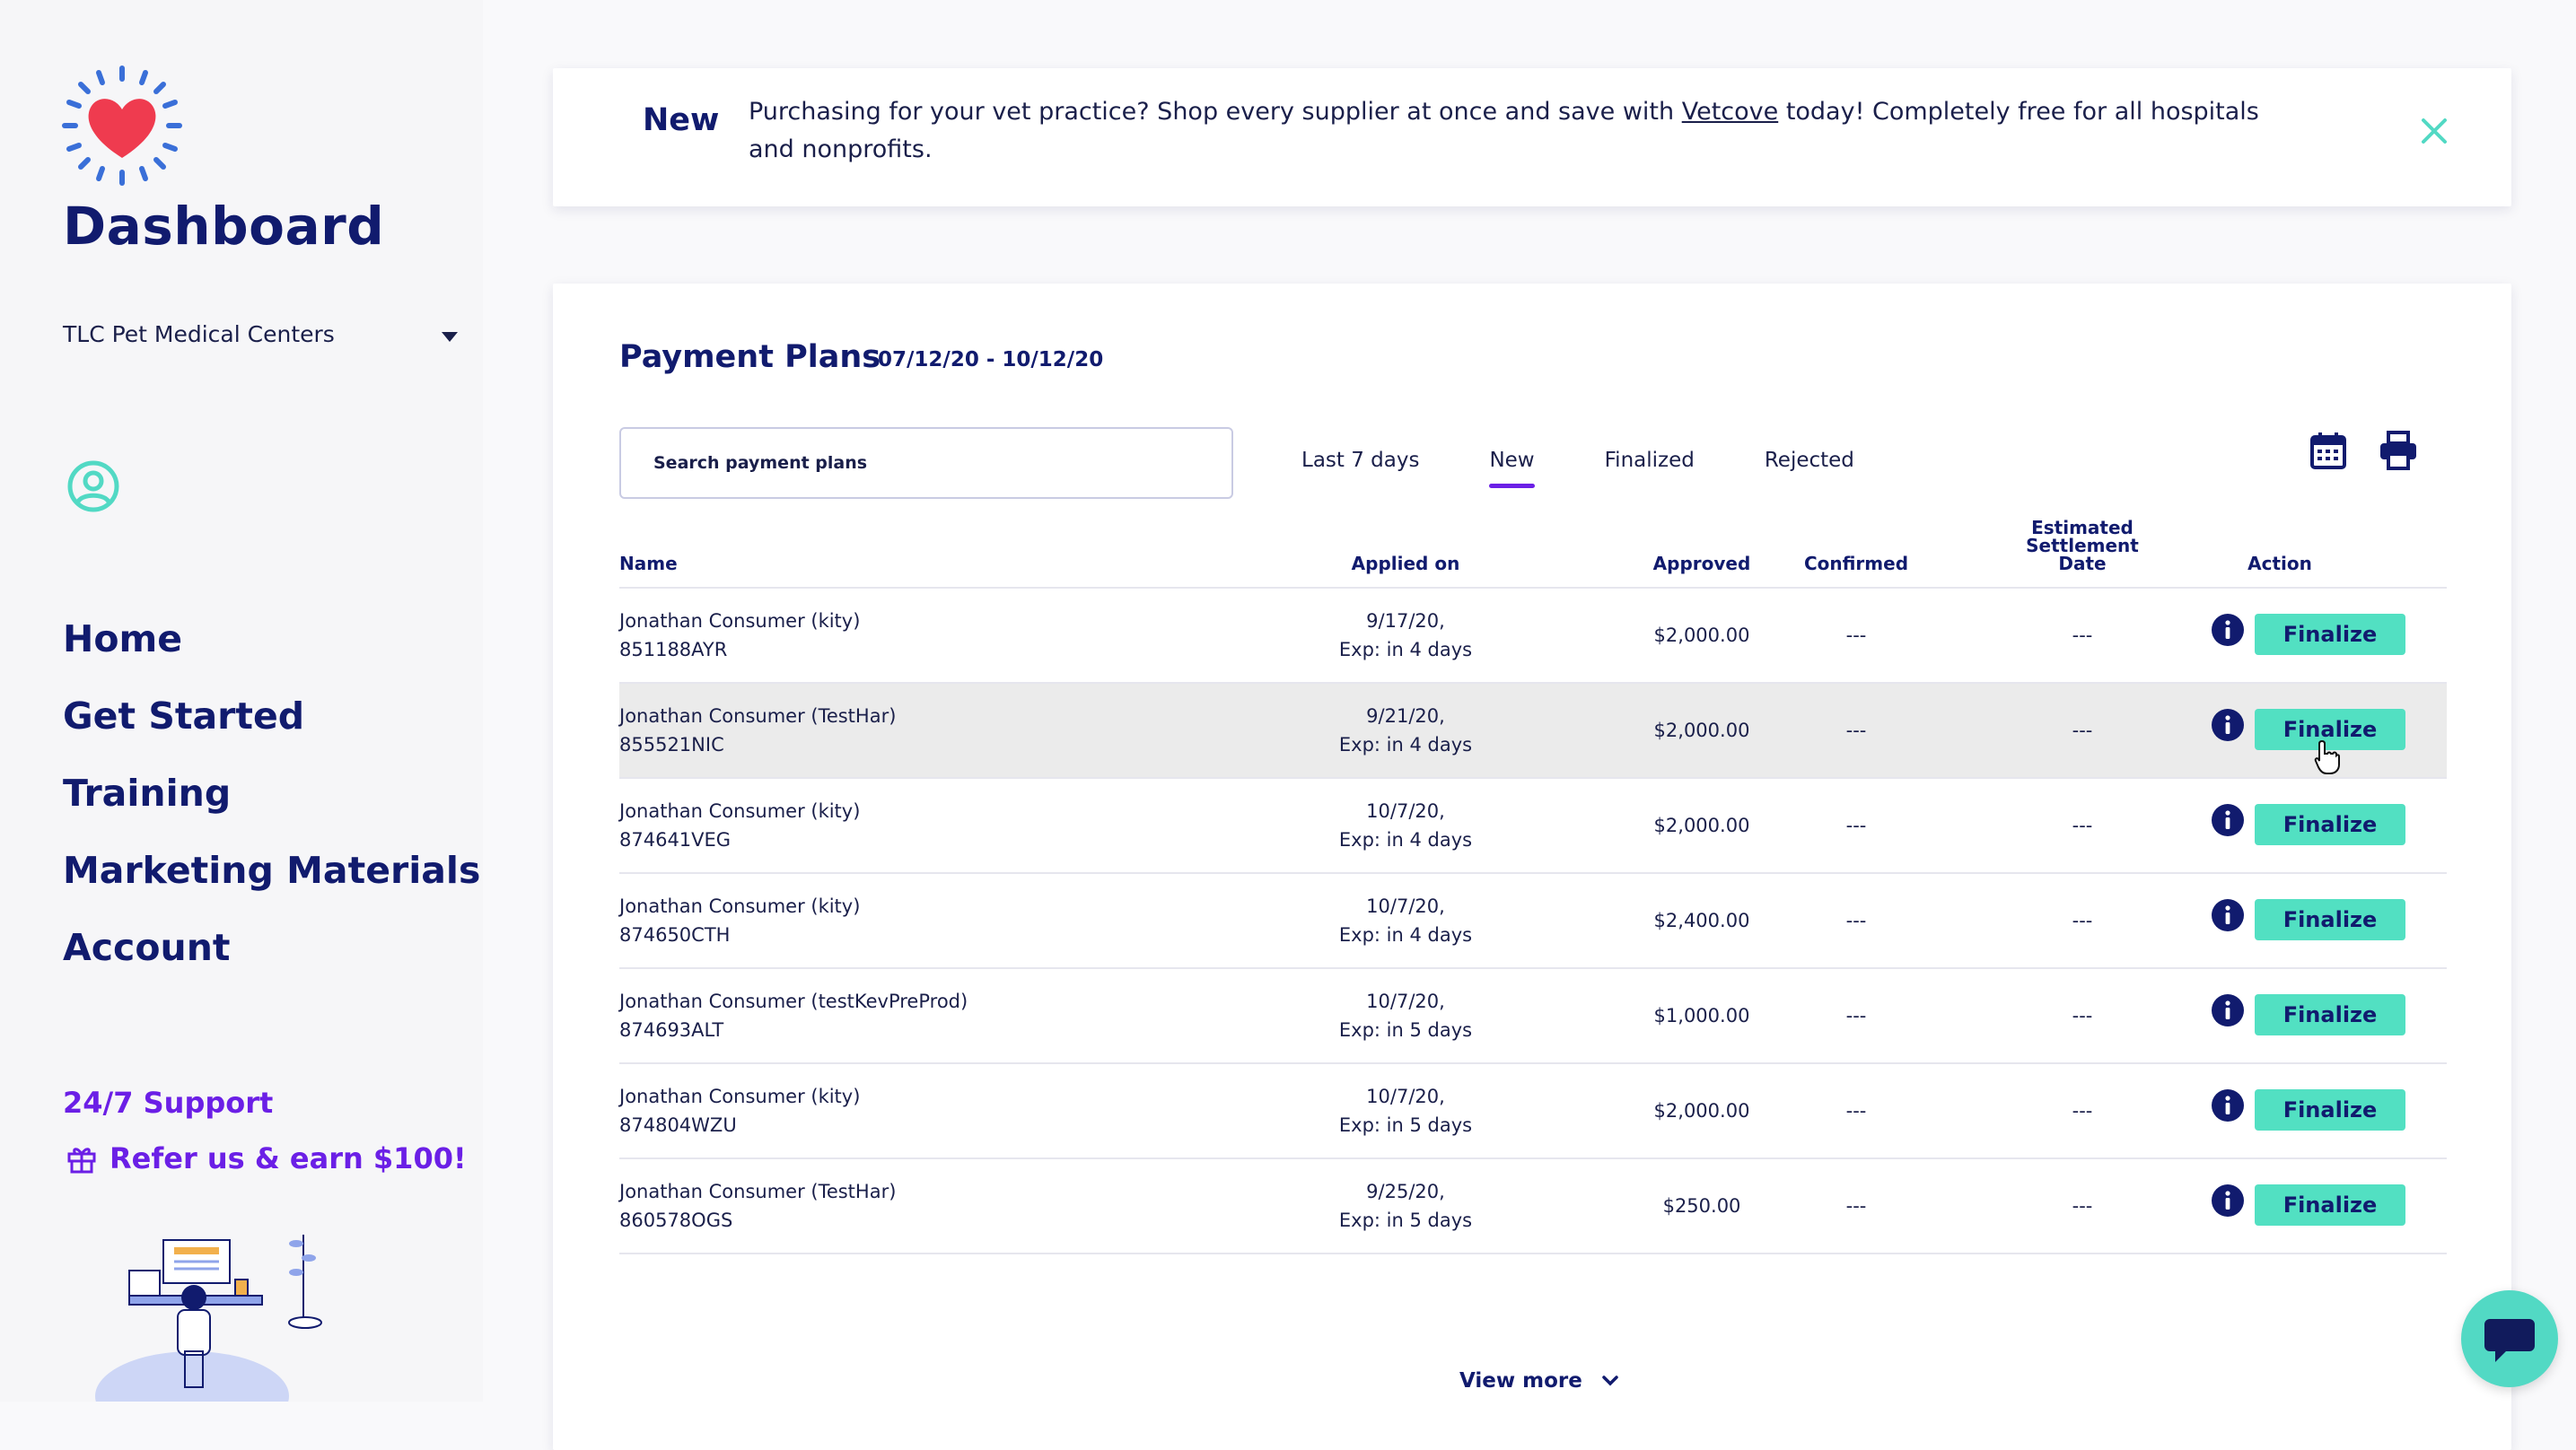 This screenshot has height=1450, width=2576. Describe the element at coordinates (2398, 450) in the screenshot. I see `printer-icon` at that location.